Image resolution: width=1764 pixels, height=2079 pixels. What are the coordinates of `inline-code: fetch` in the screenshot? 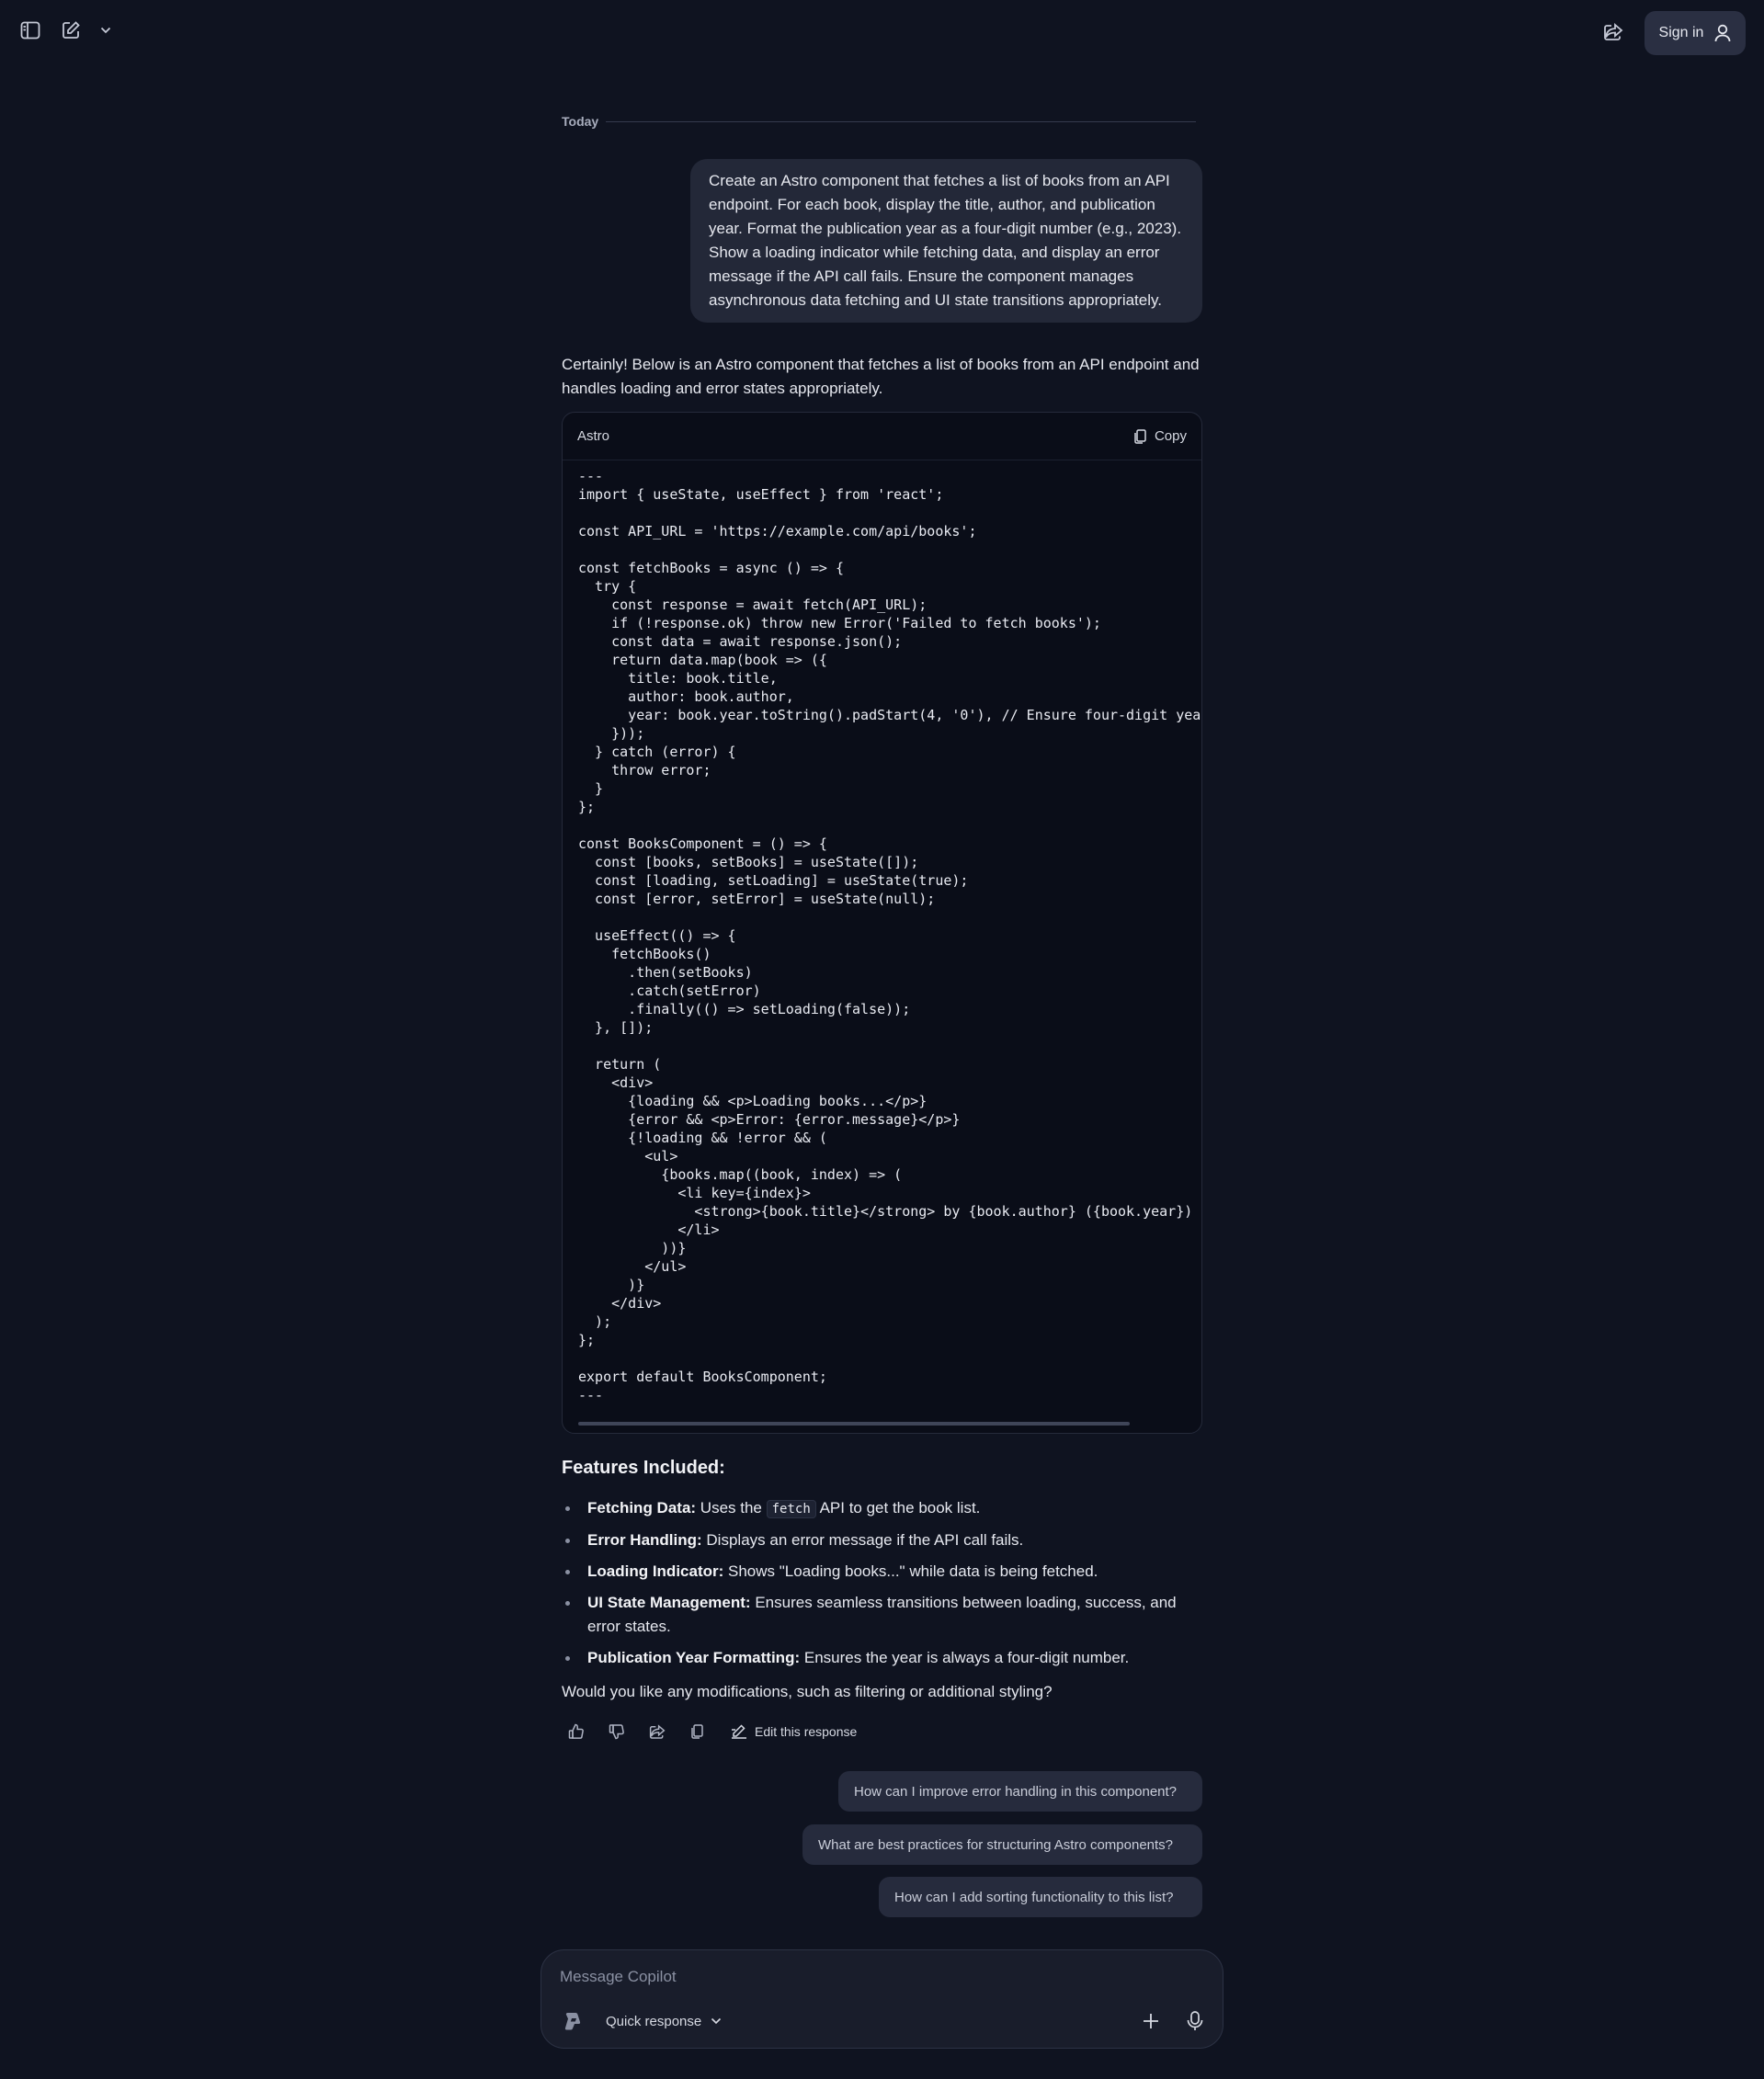 It's located at (791, 1509).